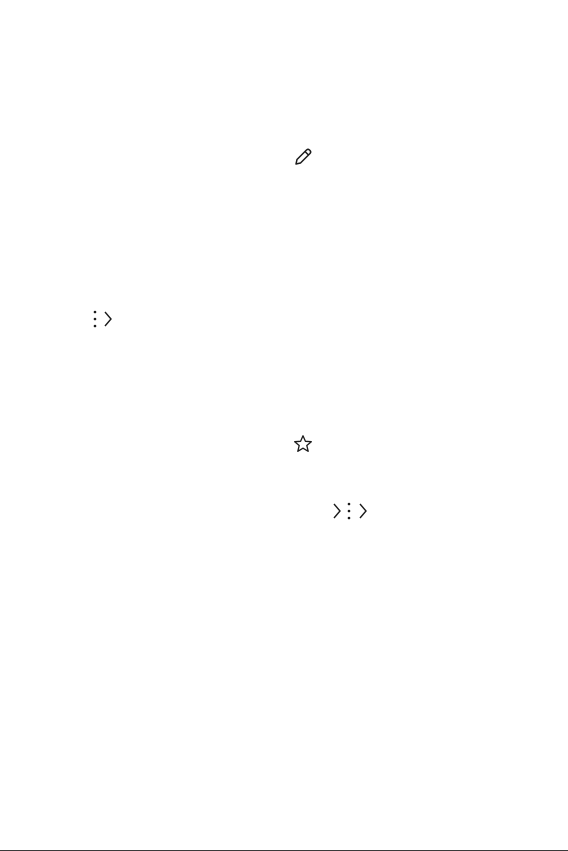 The image size is (568, 851). I want to click on pencil-icon, so click(303, 157).